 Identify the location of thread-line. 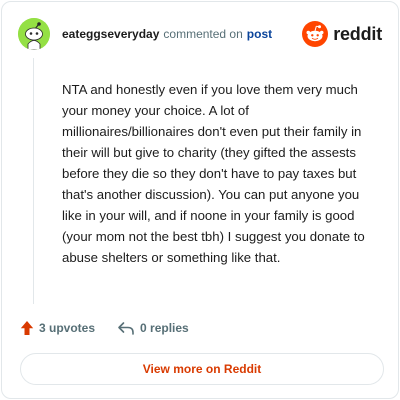
(33, 181).